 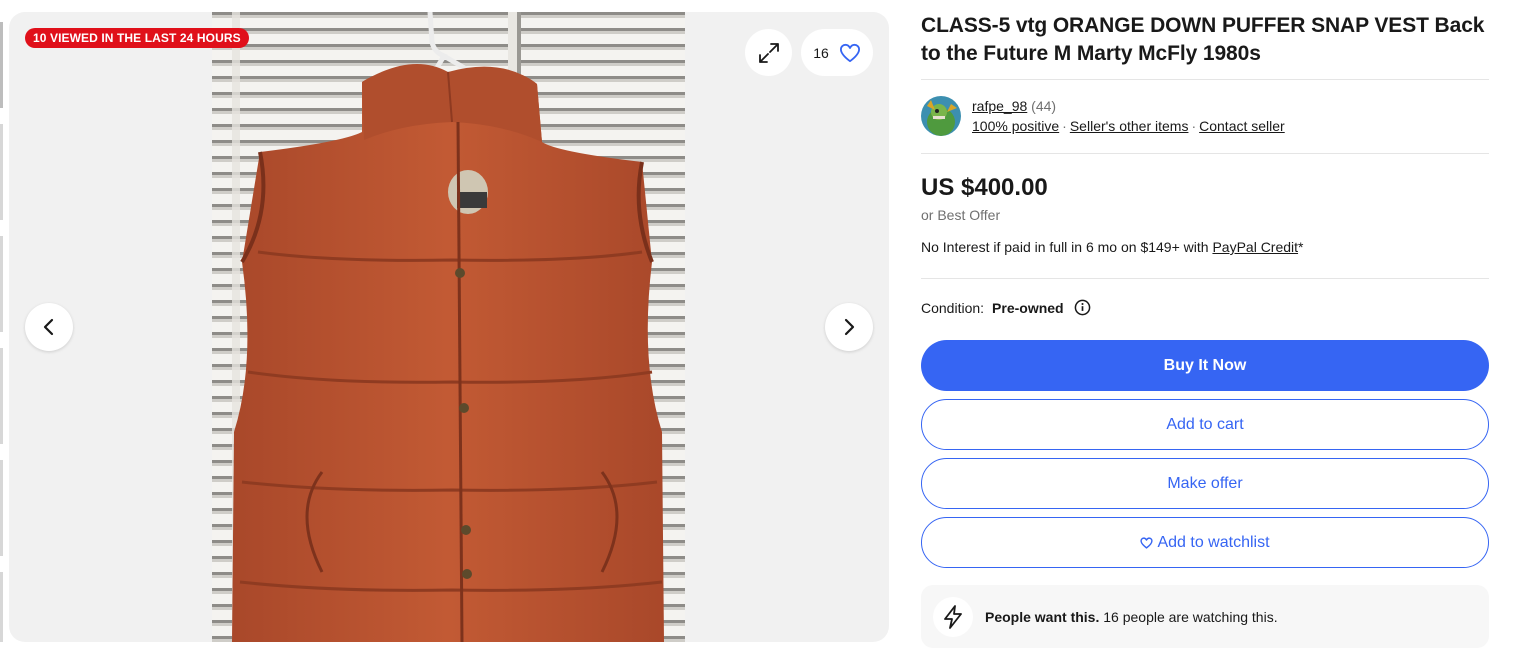 I want to click on watch-count-button: 16, so click(x=837, y=52).